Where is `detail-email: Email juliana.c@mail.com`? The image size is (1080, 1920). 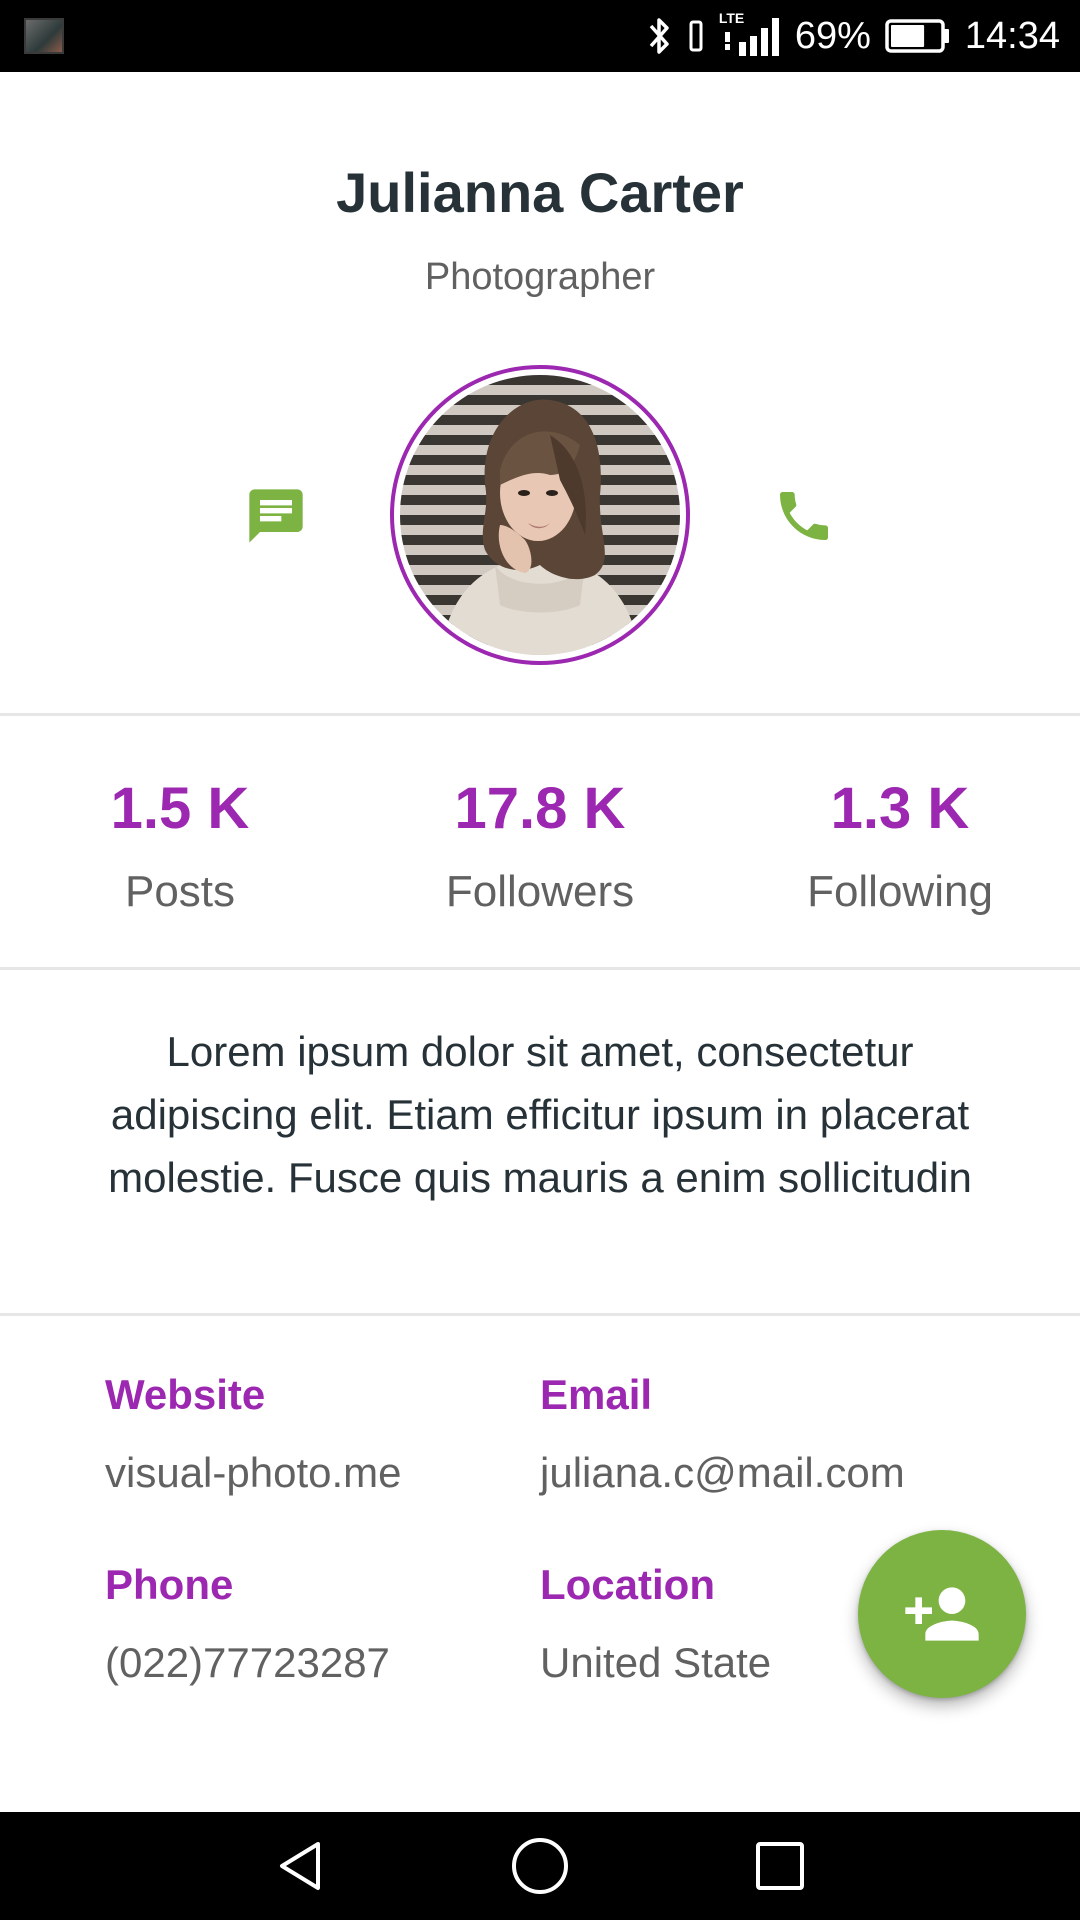 detail-email: Email juliana.c@mail.com is located at coordinates (722, 1434).